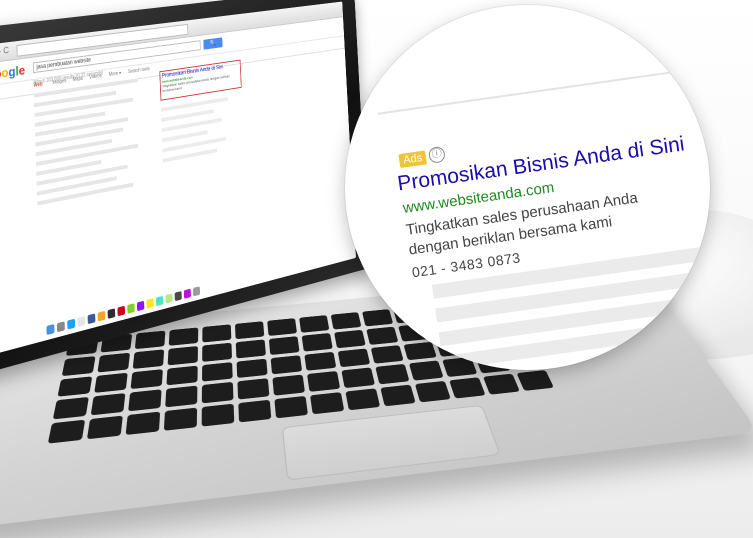 This screenshot has width=753, height=538. I want to click on launchpad-icon, so click(60, 327).